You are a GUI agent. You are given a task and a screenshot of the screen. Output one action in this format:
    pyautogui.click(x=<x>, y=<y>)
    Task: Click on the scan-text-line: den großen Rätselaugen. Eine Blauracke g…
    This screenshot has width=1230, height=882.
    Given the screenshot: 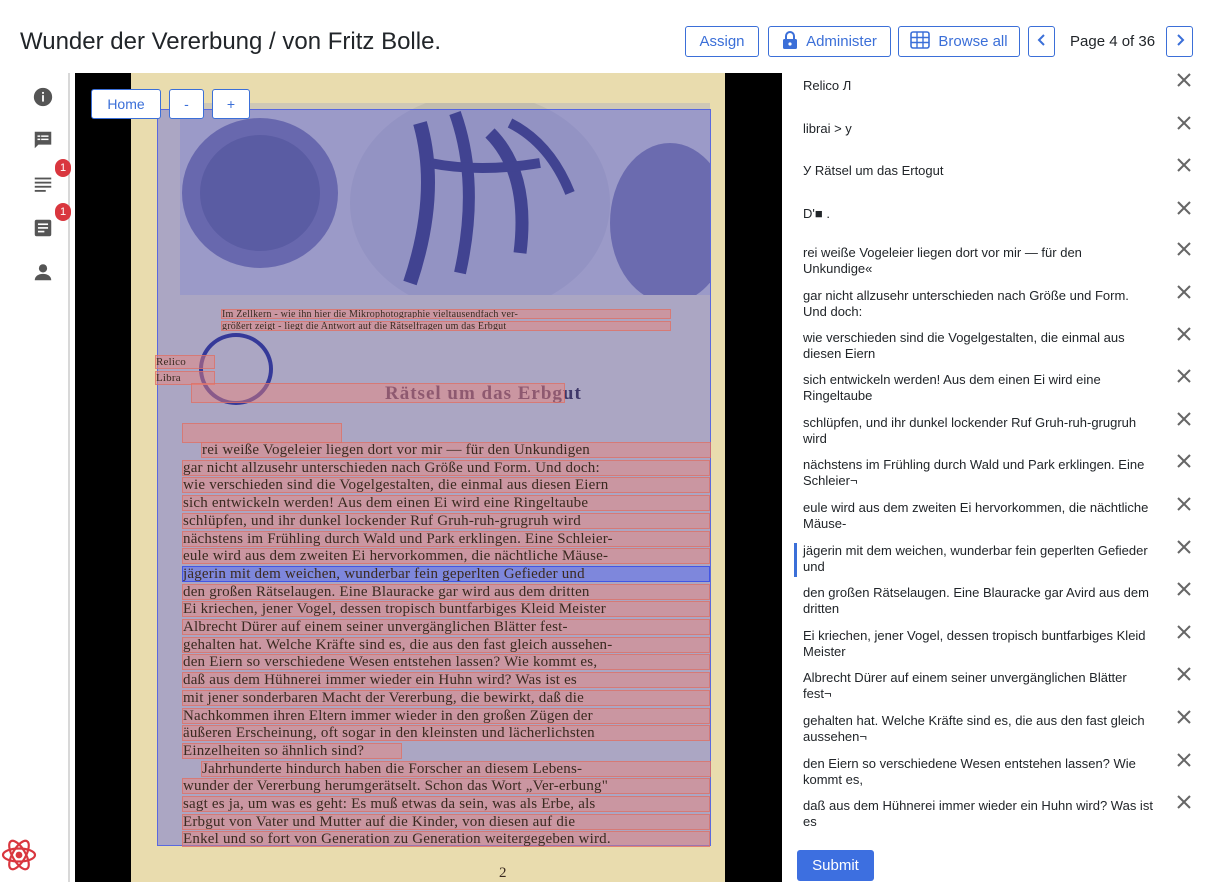 What is the action you would take?
    pyautogui.click(x=446, y=592)
    